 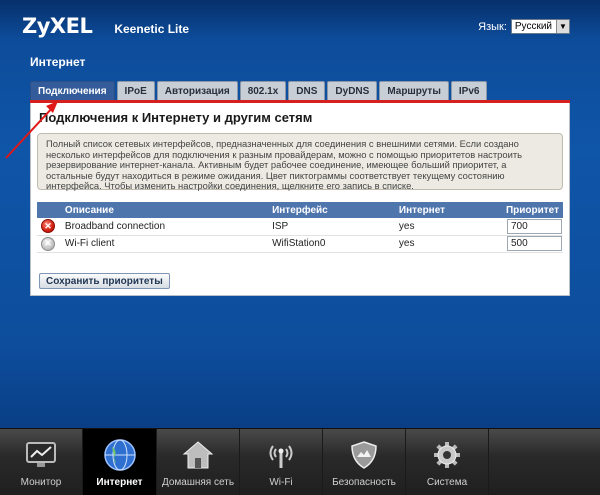 What do you see at coordinates (281, 455) in the screenshot?
I see `wifi-antenna-icon` at bounding box center [281, 455].